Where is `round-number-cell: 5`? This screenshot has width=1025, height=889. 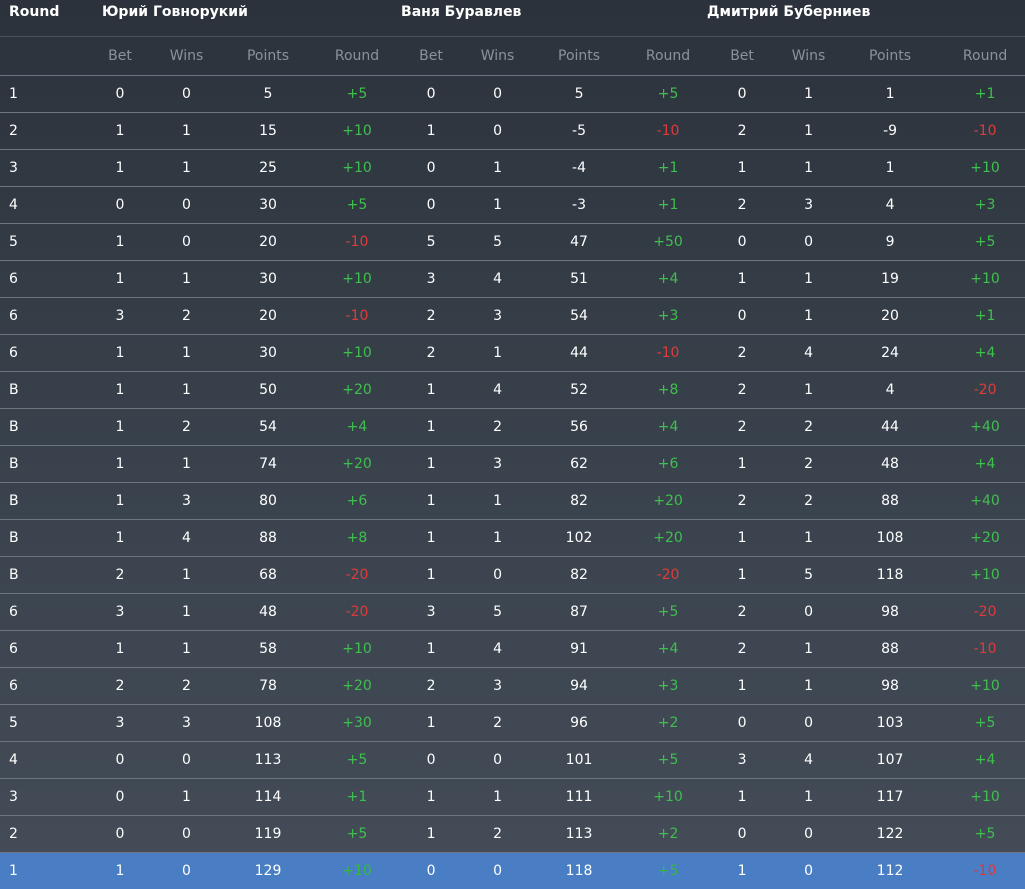
round-number-cell: 5 is located at coordinates (40, 242).